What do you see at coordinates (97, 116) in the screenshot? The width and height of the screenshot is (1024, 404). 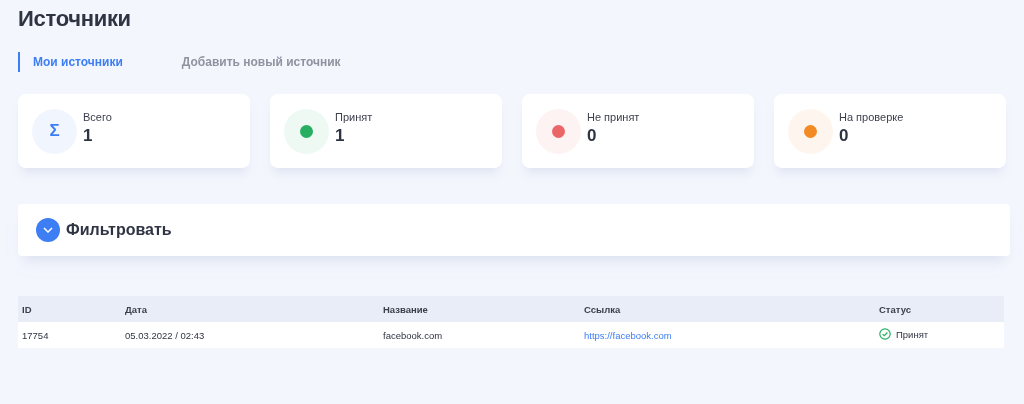 I see `stat-label: Всего` at bounding box center [97, 116].